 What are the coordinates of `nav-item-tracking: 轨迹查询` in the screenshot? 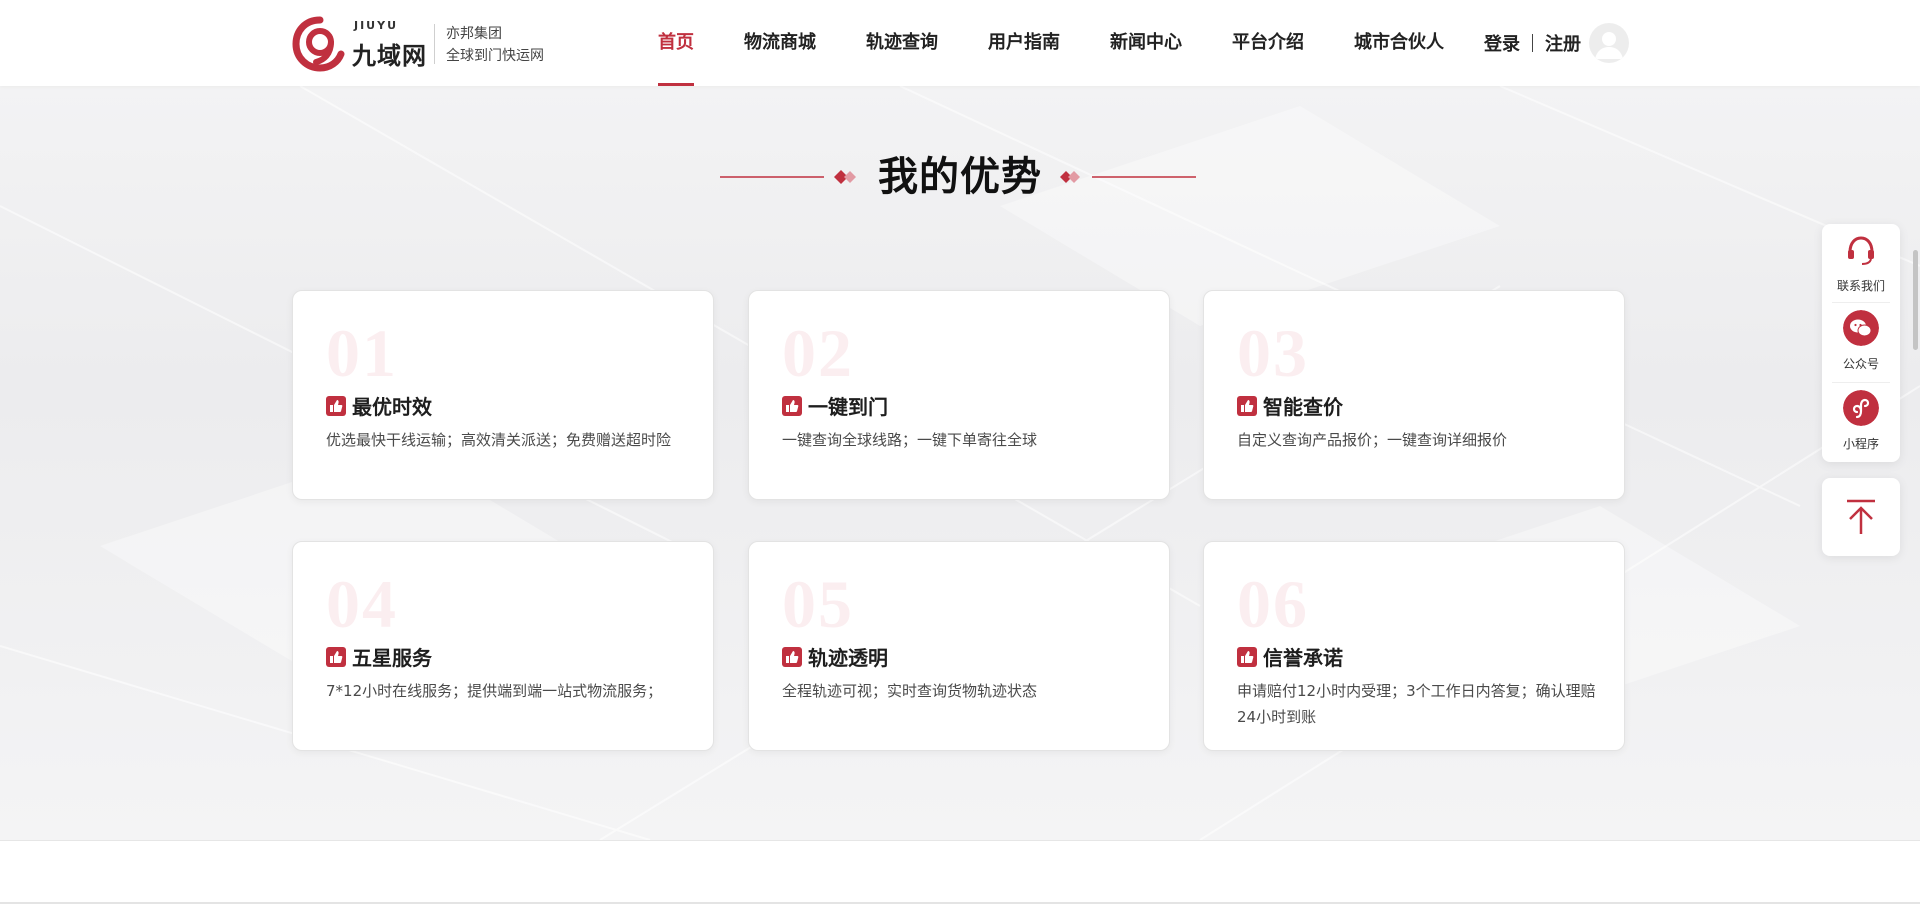 It's located at (902, 43).